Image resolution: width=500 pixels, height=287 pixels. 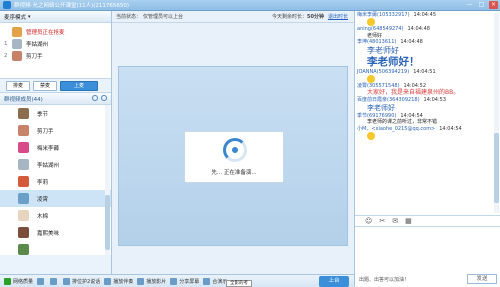 What do you see at coordinates (382, 221) in the screenshot?
I see `scissors-icon: ✂` at bounding box center [382, 221].